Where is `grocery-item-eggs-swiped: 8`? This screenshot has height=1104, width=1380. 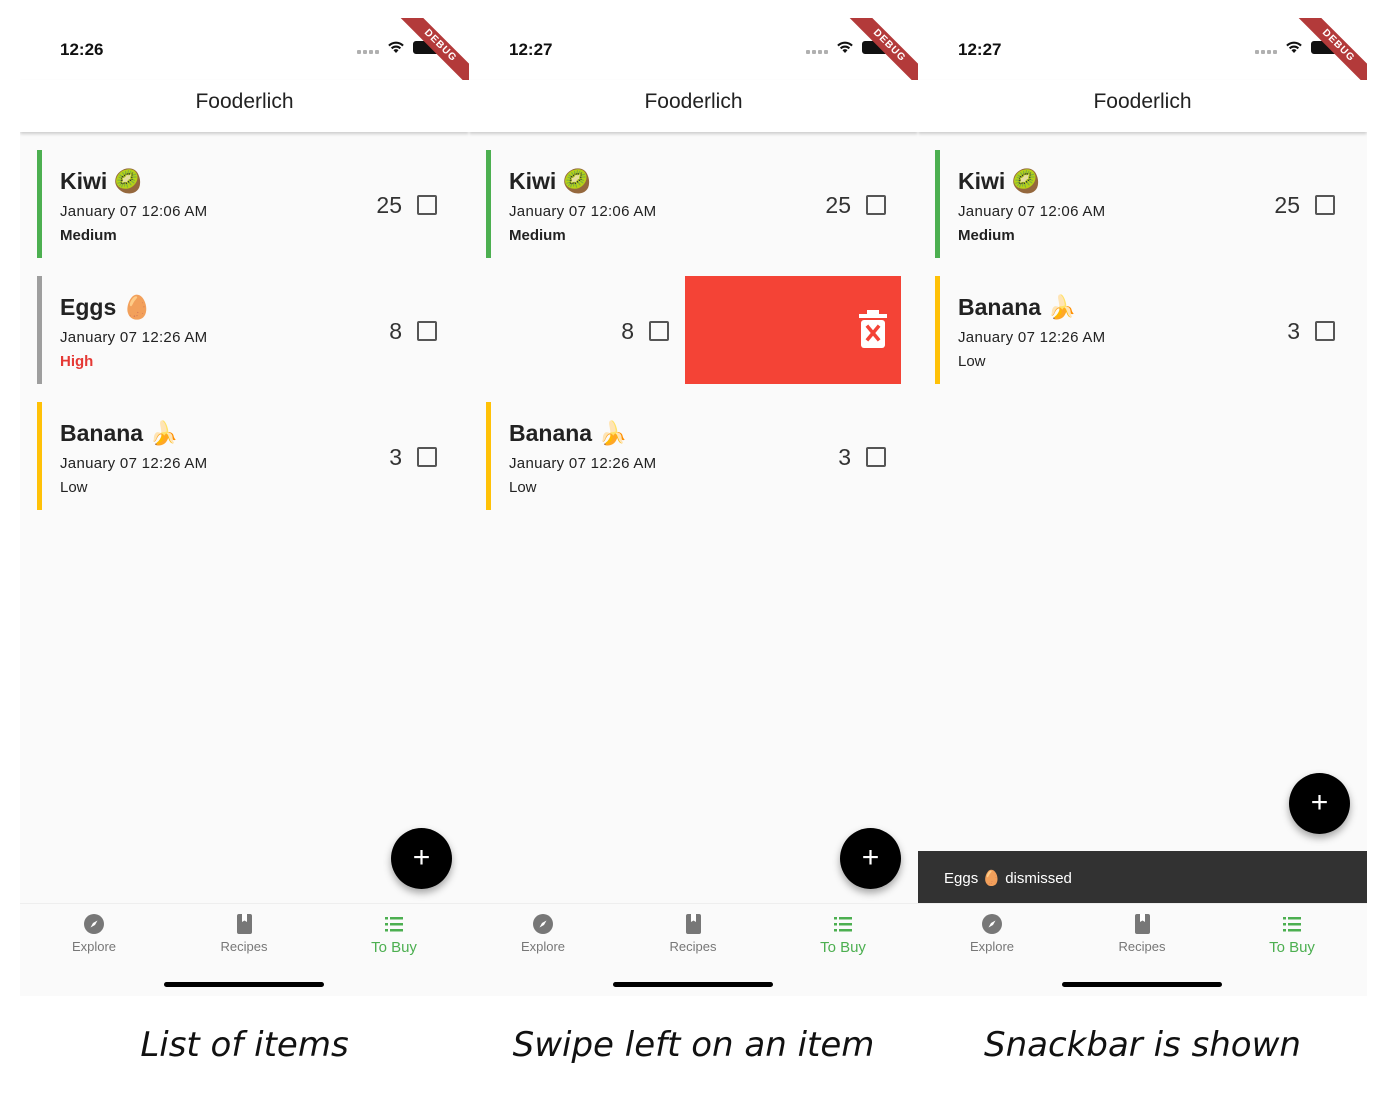 grocery-item-eggs-swiped: 8 is located at coordinates (576, 330).